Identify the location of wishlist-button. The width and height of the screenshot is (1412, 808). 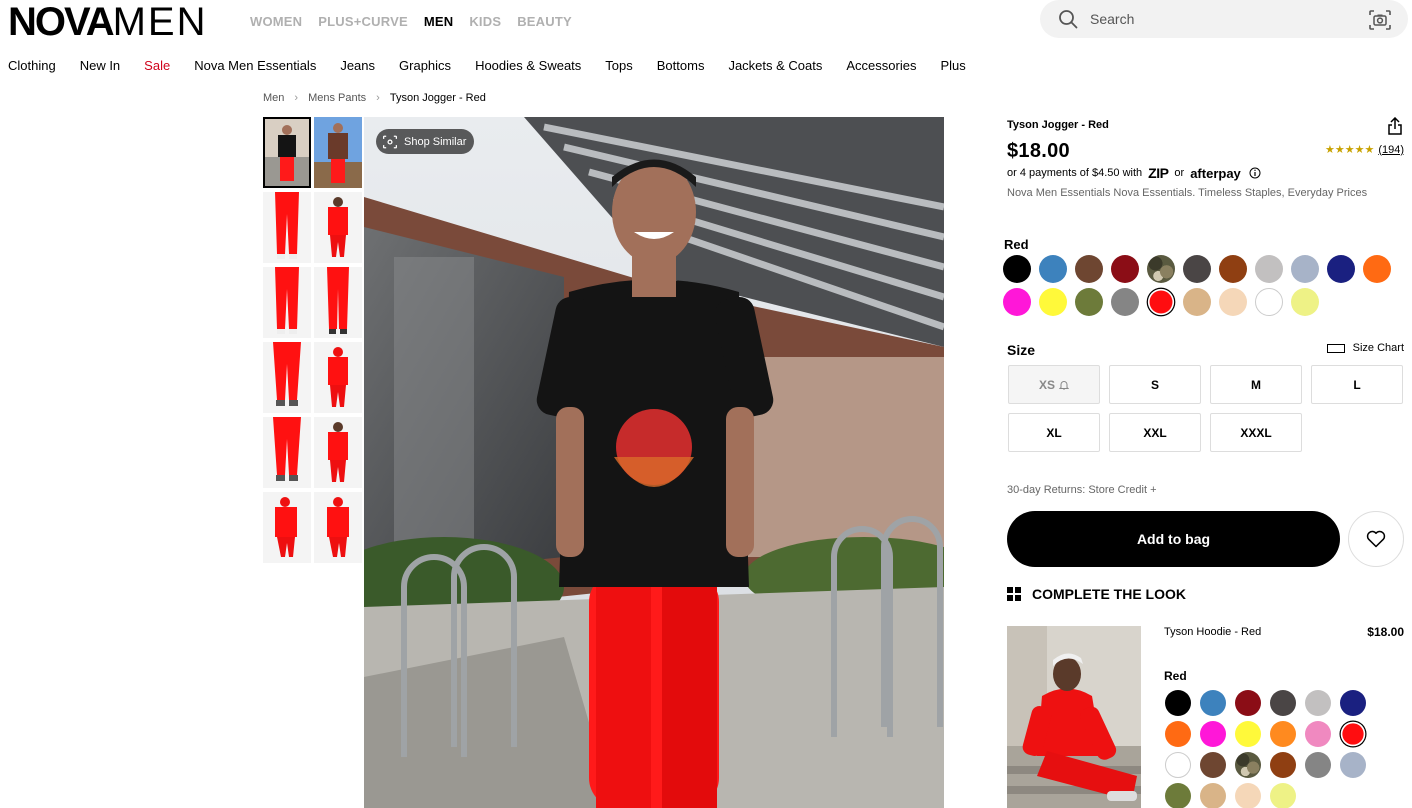
(1376, 539).